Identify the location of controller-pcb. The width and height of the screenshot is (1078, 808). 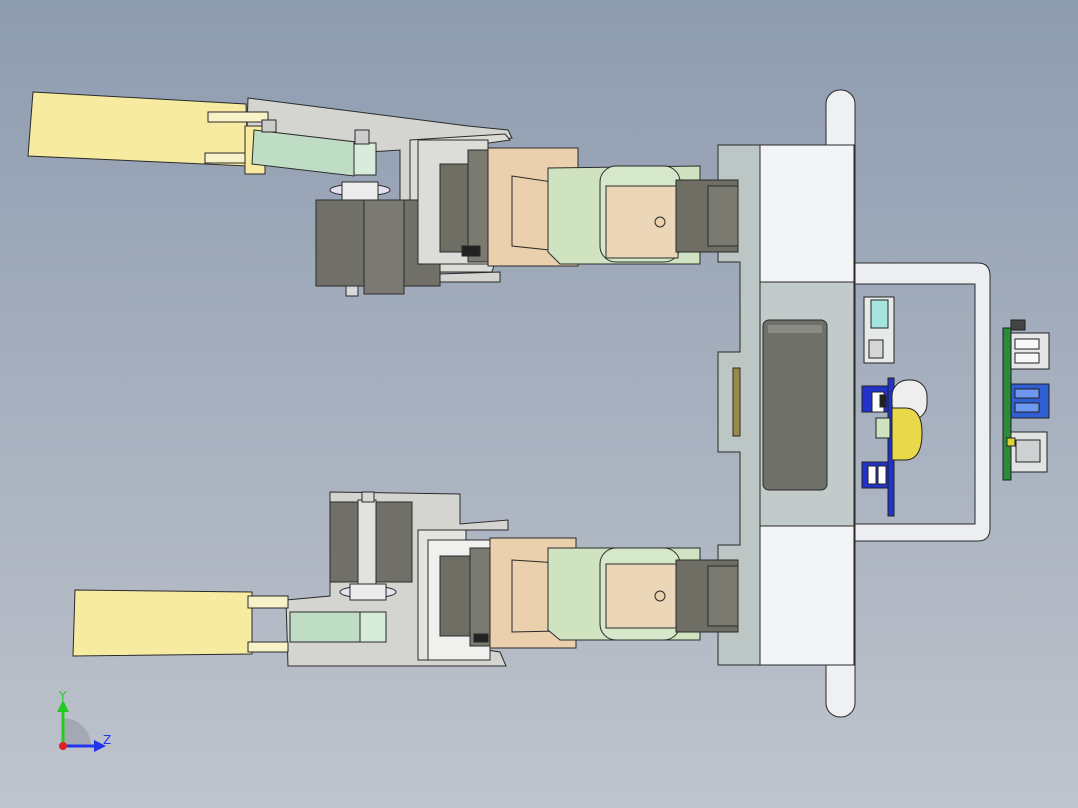
(1007, 404).